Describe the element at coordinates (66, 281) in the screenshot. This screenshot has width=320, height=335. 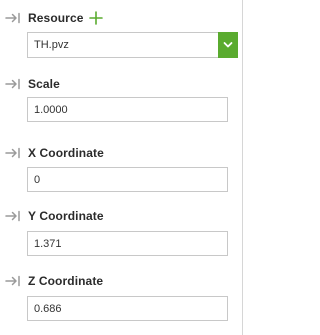
I see `z-coordinate-label: Z Coordinate` at that location.